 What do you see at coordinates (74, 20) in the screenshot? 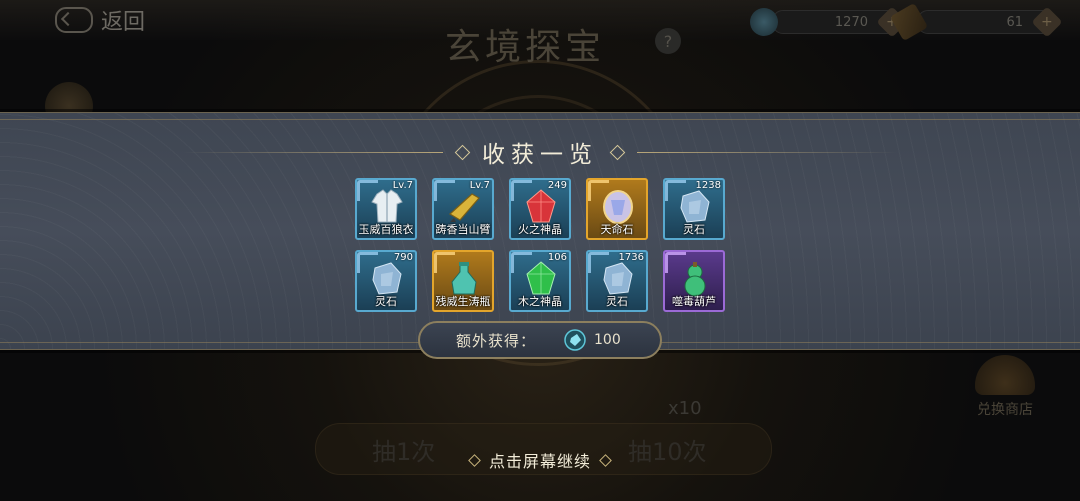
I see `back-arrow-icon` at bounding box center [74, 20].